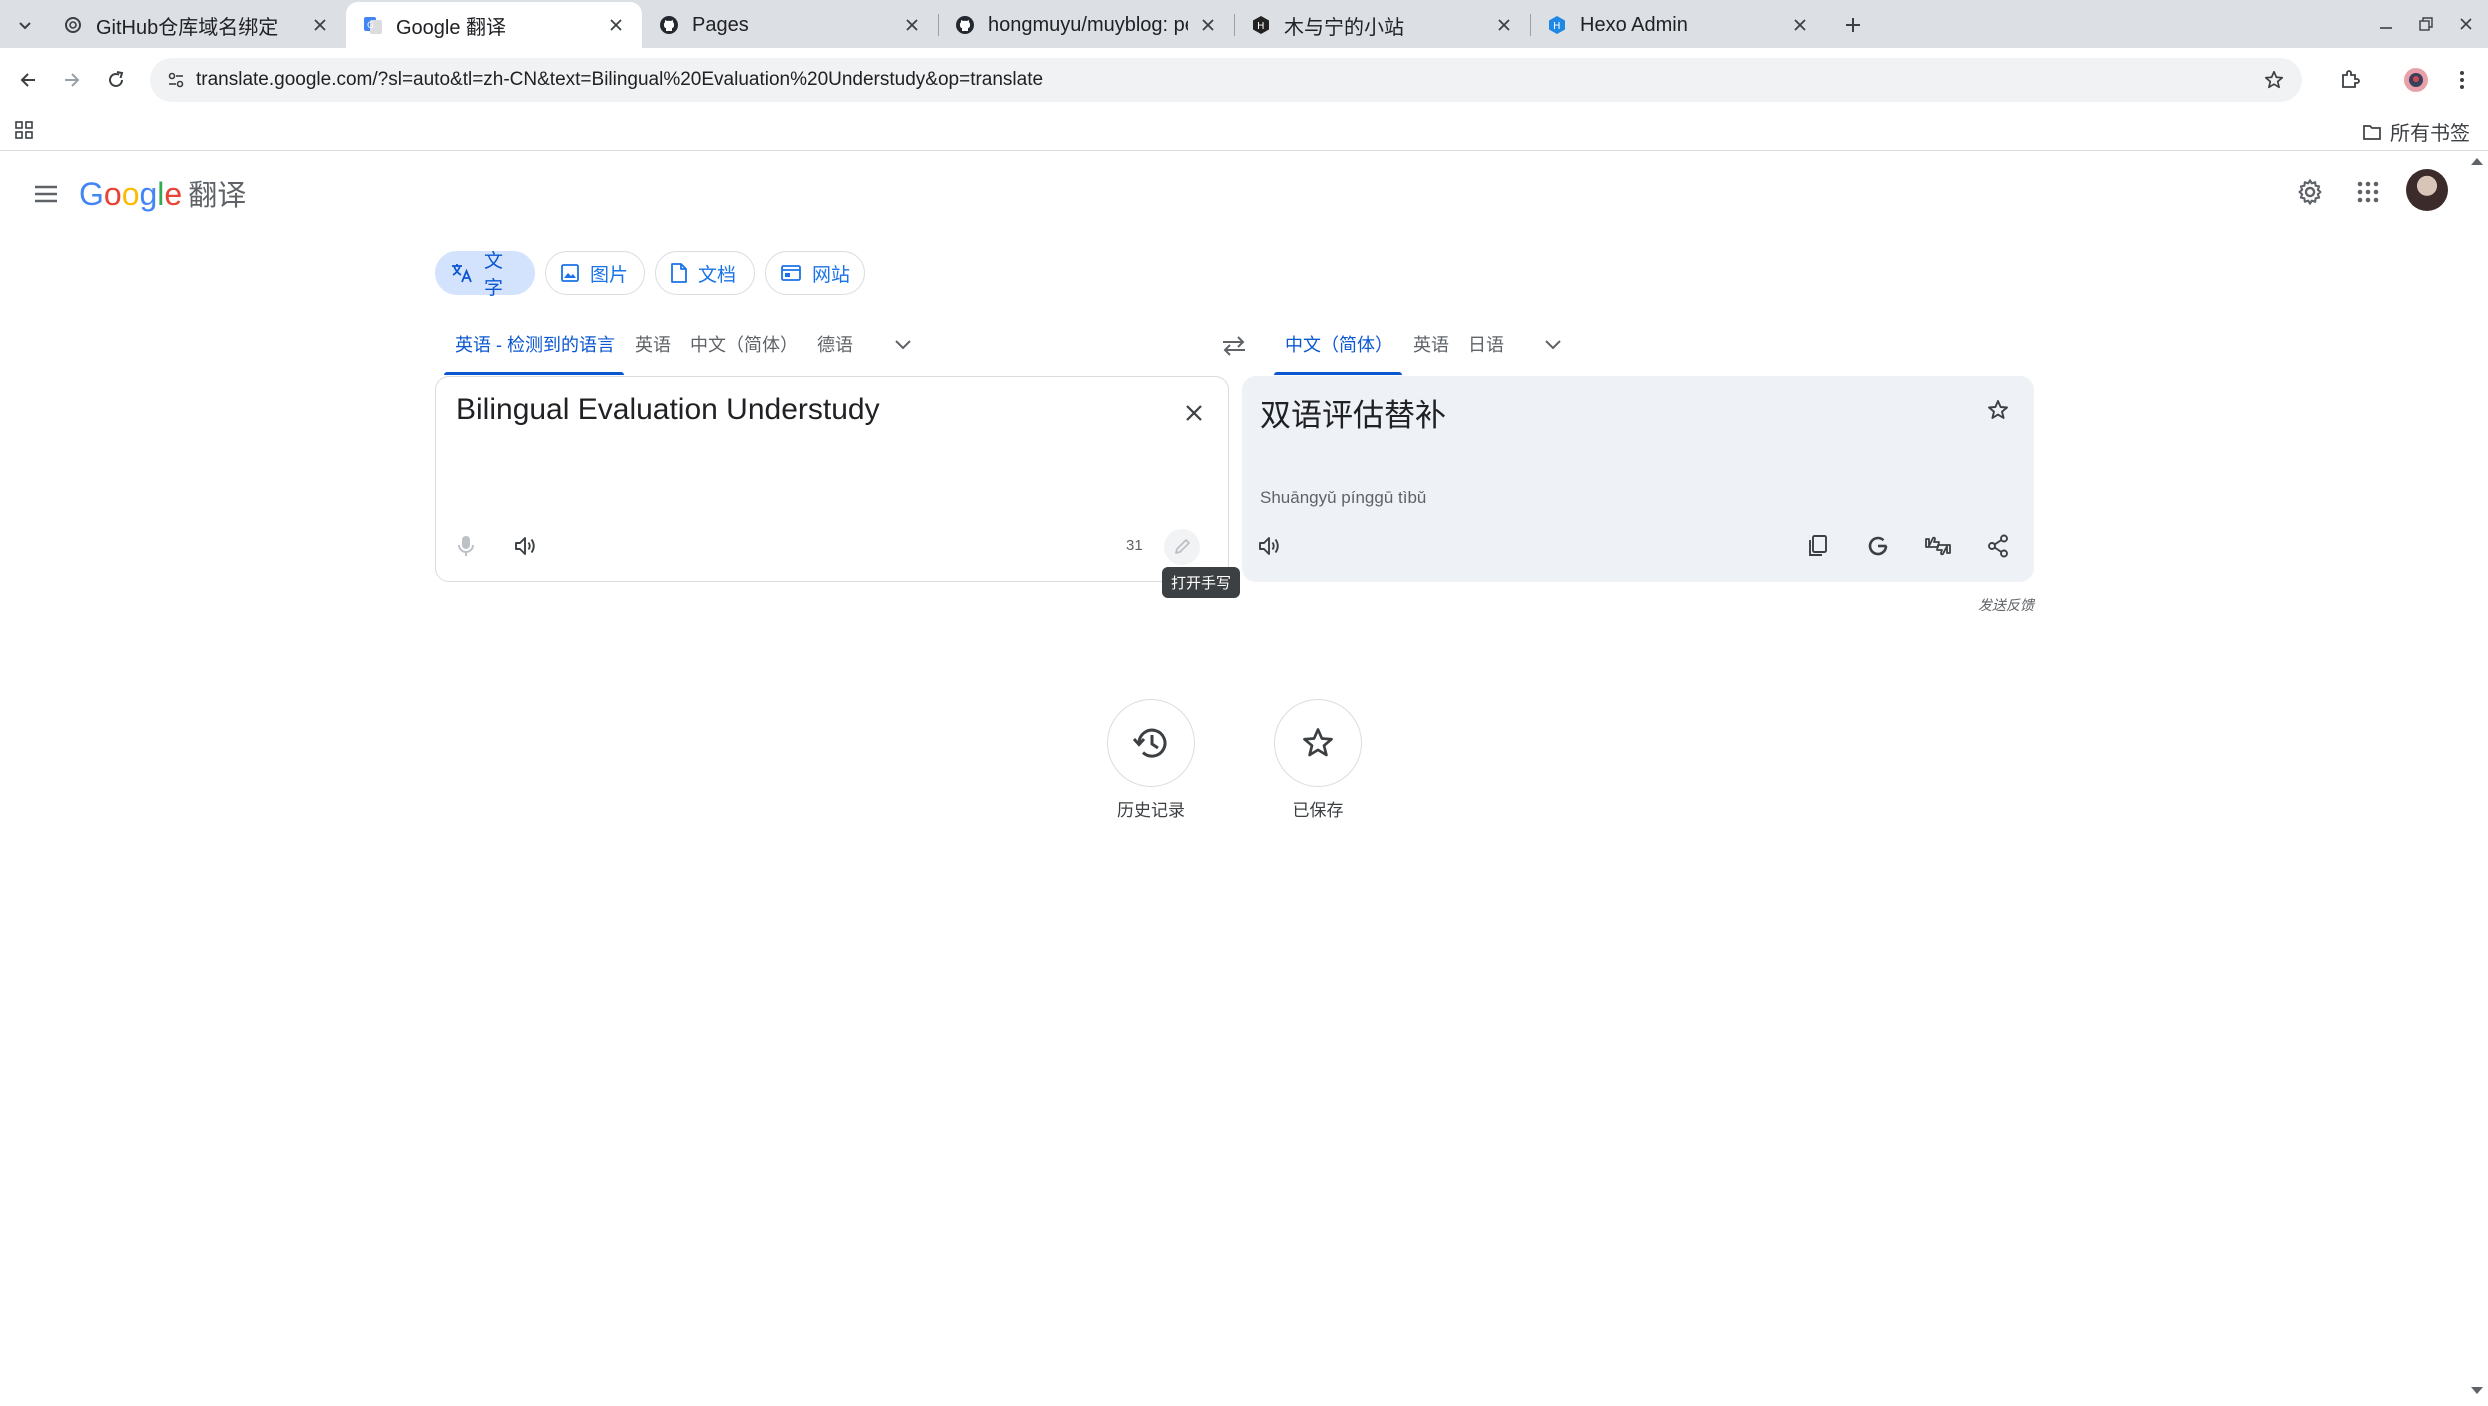 This screenshot has height=1406, width=2488. I want to click on profile-avatar-icon, so click(2416, 80).